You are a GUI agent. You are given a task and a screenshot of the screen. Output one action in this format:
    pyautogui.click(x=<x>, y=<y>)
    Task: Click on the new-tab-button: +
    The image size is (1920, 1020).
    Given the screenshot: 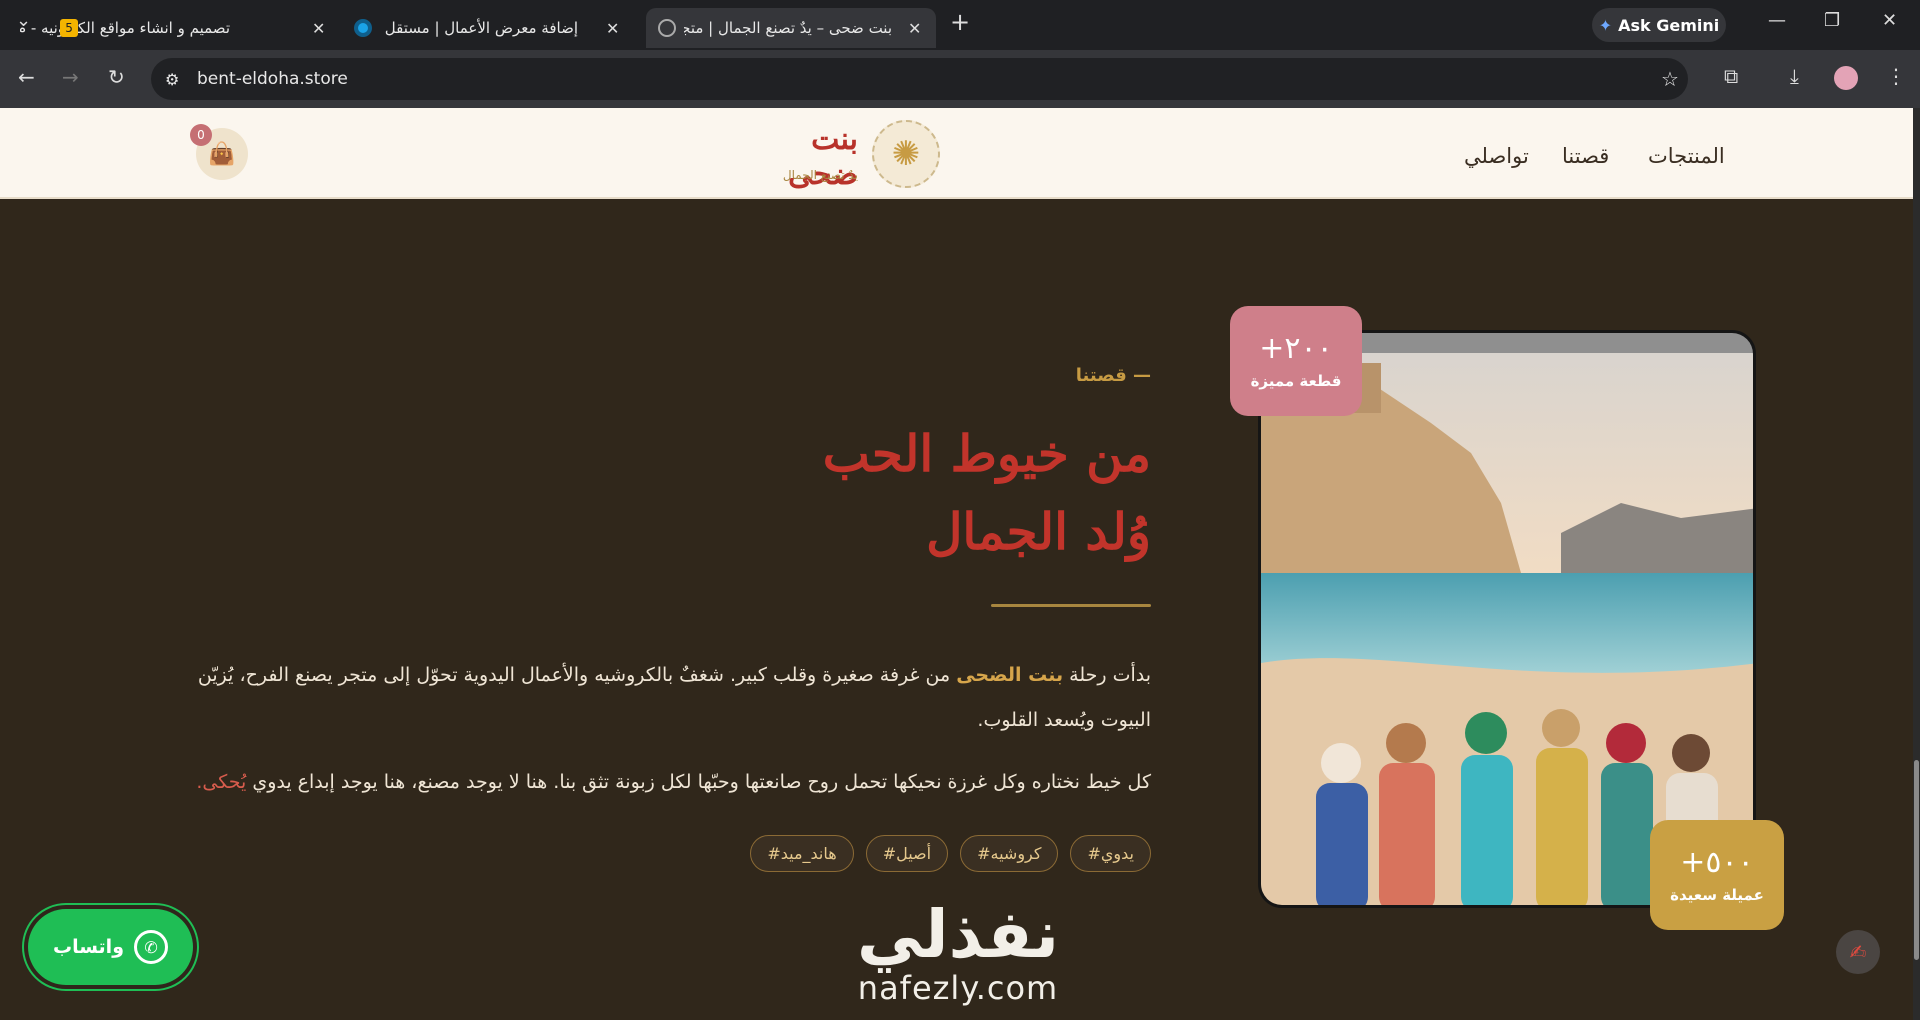 What is the action you would take?
    pyautogui.click(x=960, y=22)
    